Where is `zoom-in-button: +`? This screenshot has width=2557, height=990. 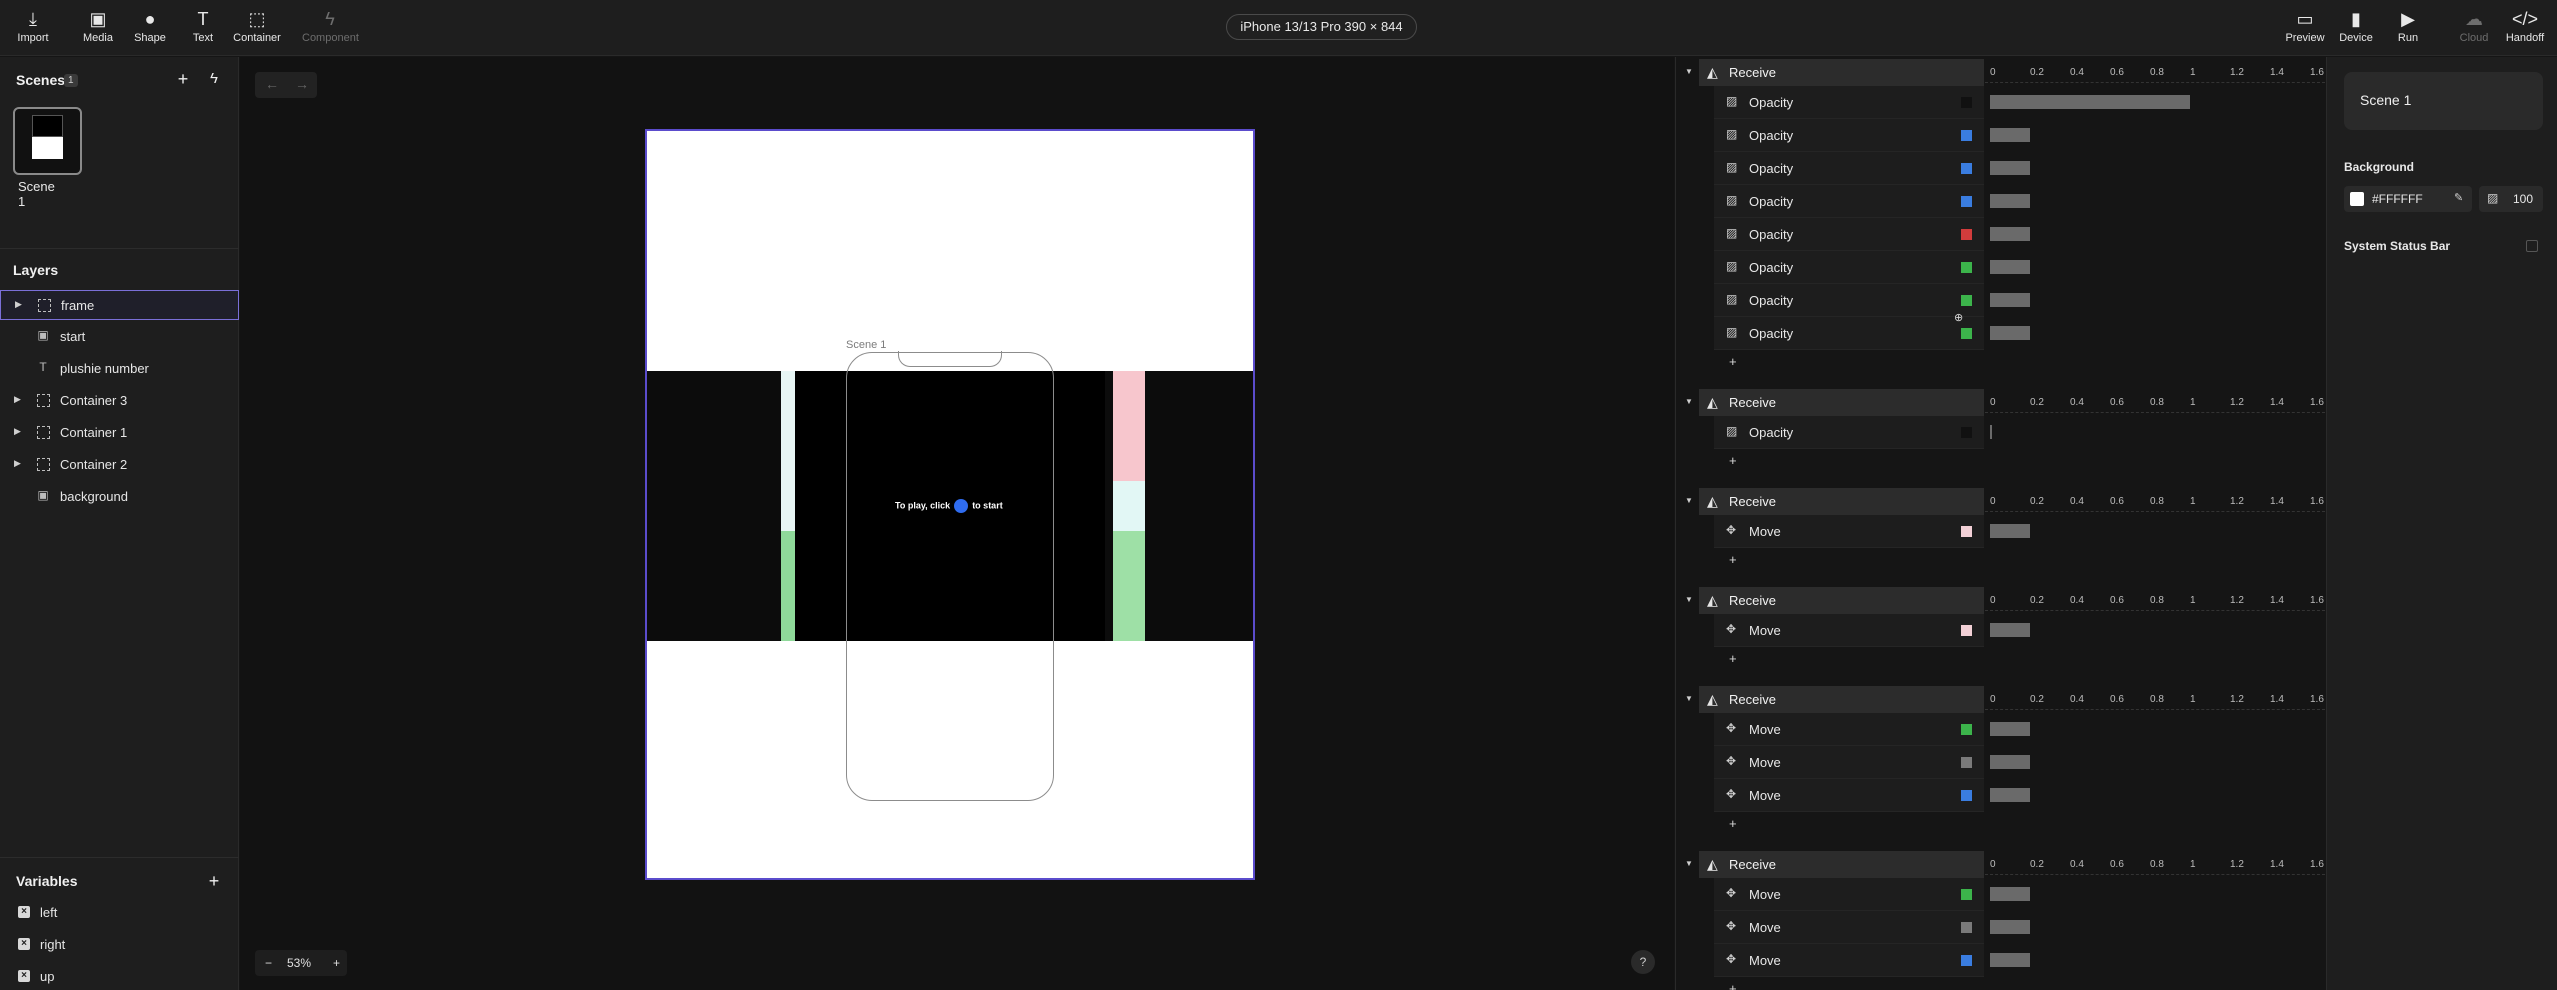 zoom-in-button: + is located at coordinates (336, 963).